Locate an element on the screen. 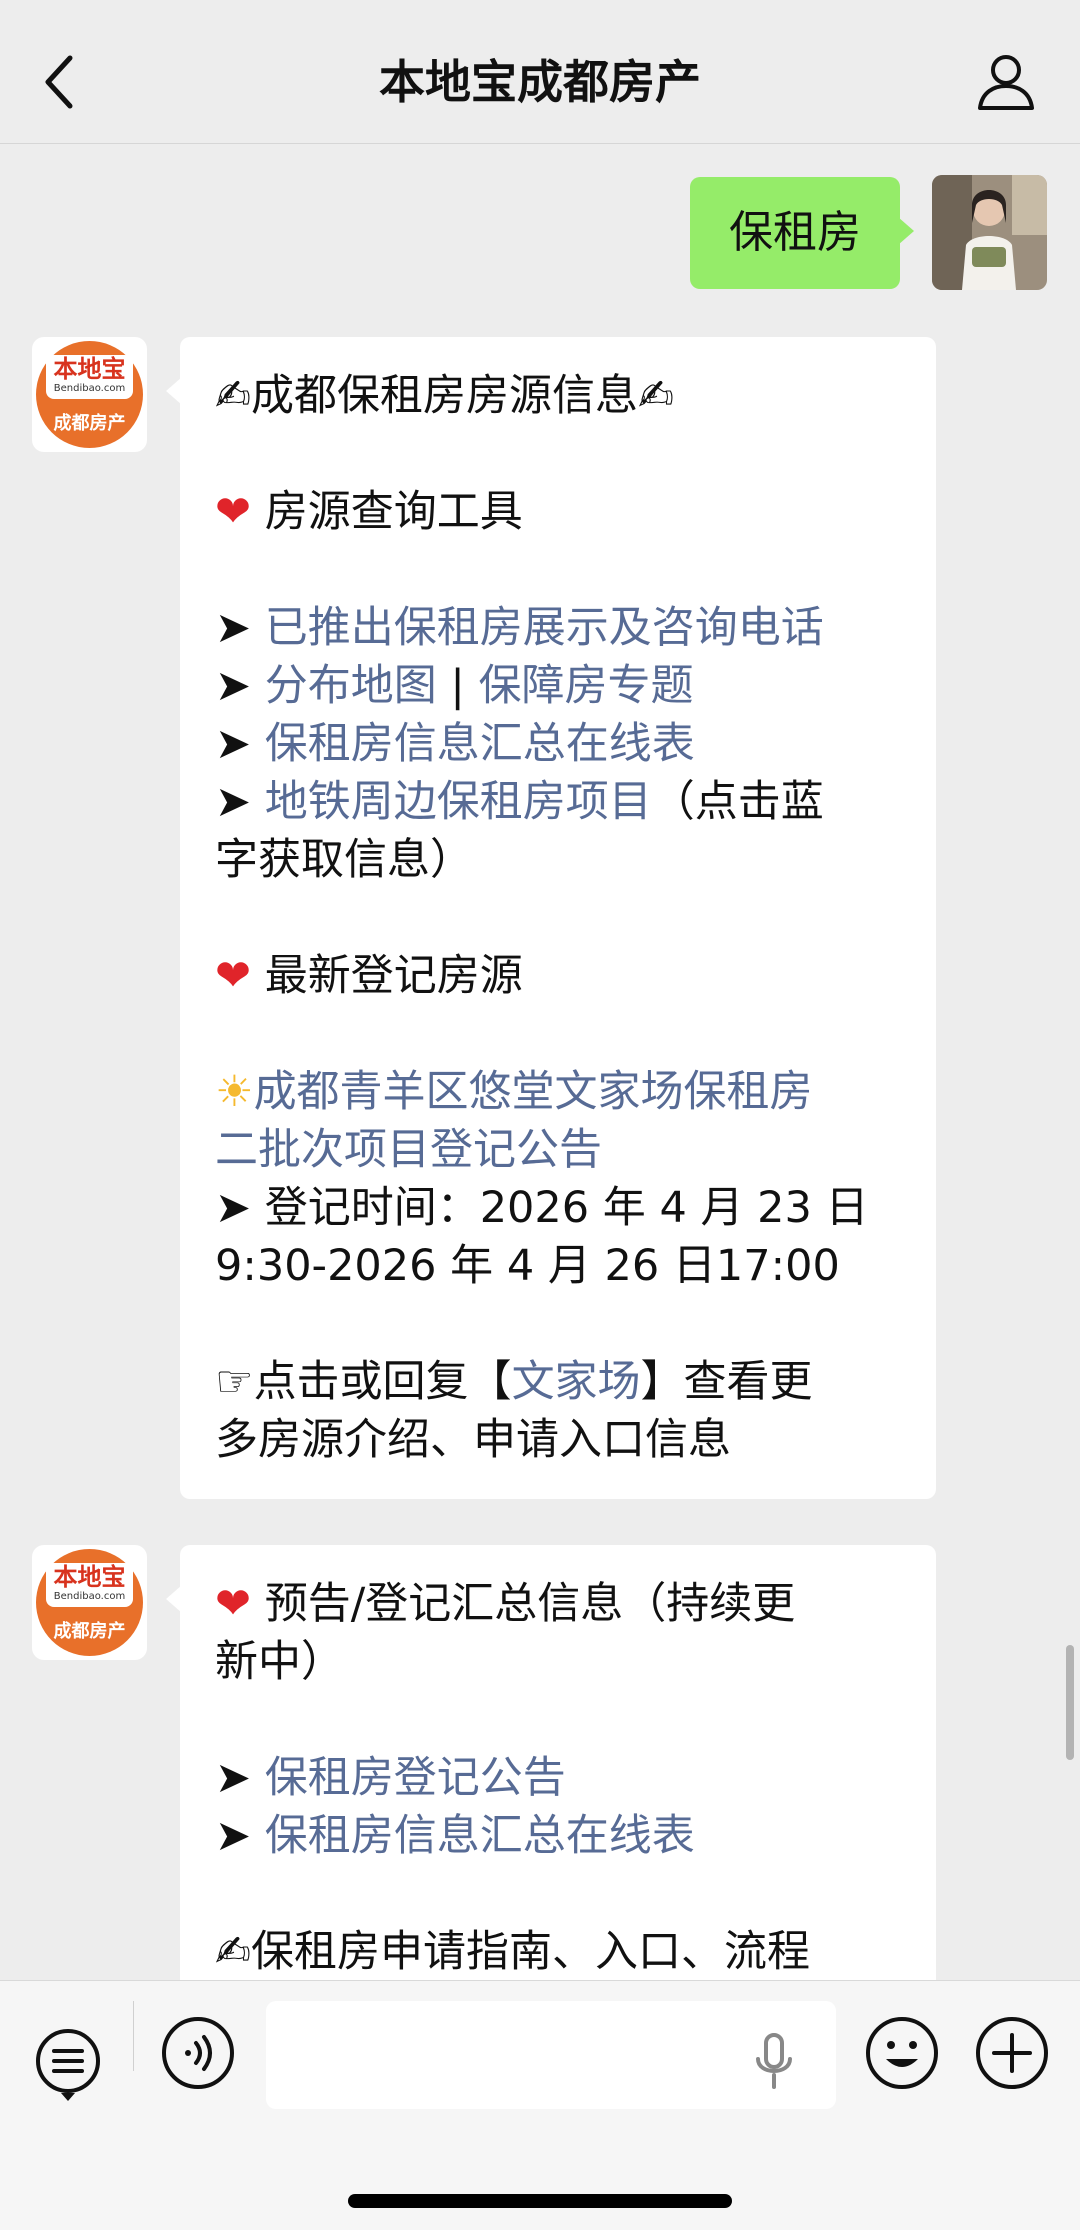 This screenshot has height=2230, width=1080. cta-text: 多房源介绍、申请入口信息 is located at coordinates (473, 1440).